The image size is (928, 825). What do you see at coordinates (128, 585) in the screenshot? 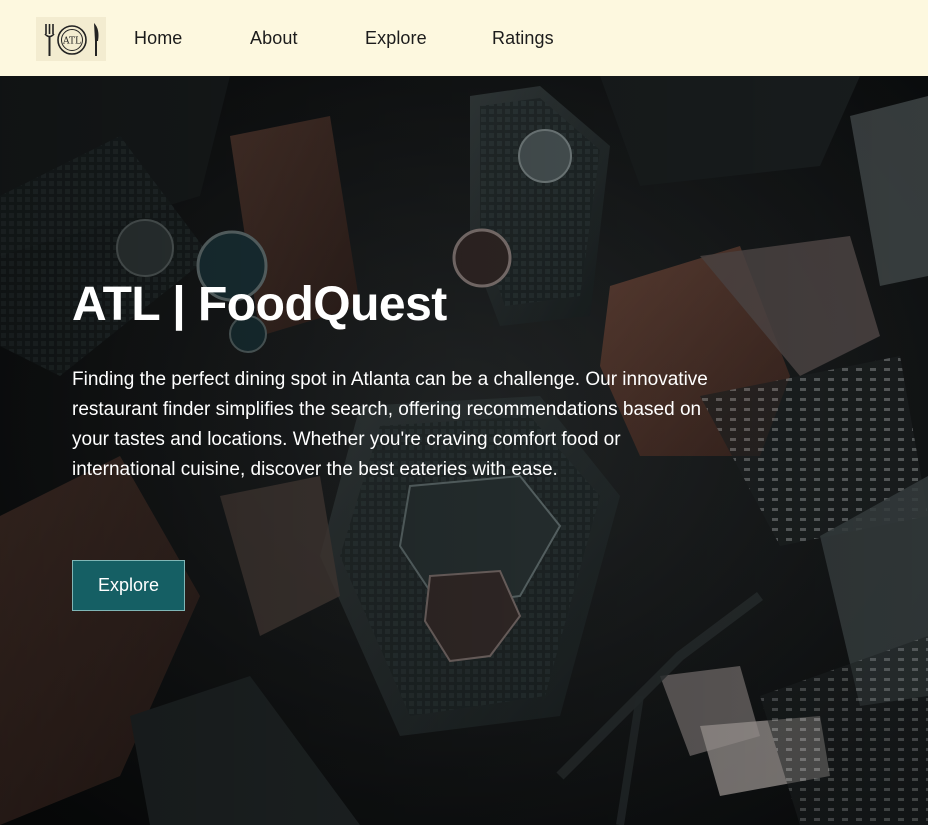
I see `explore-button: Explore` at bounding box center [128, 585].